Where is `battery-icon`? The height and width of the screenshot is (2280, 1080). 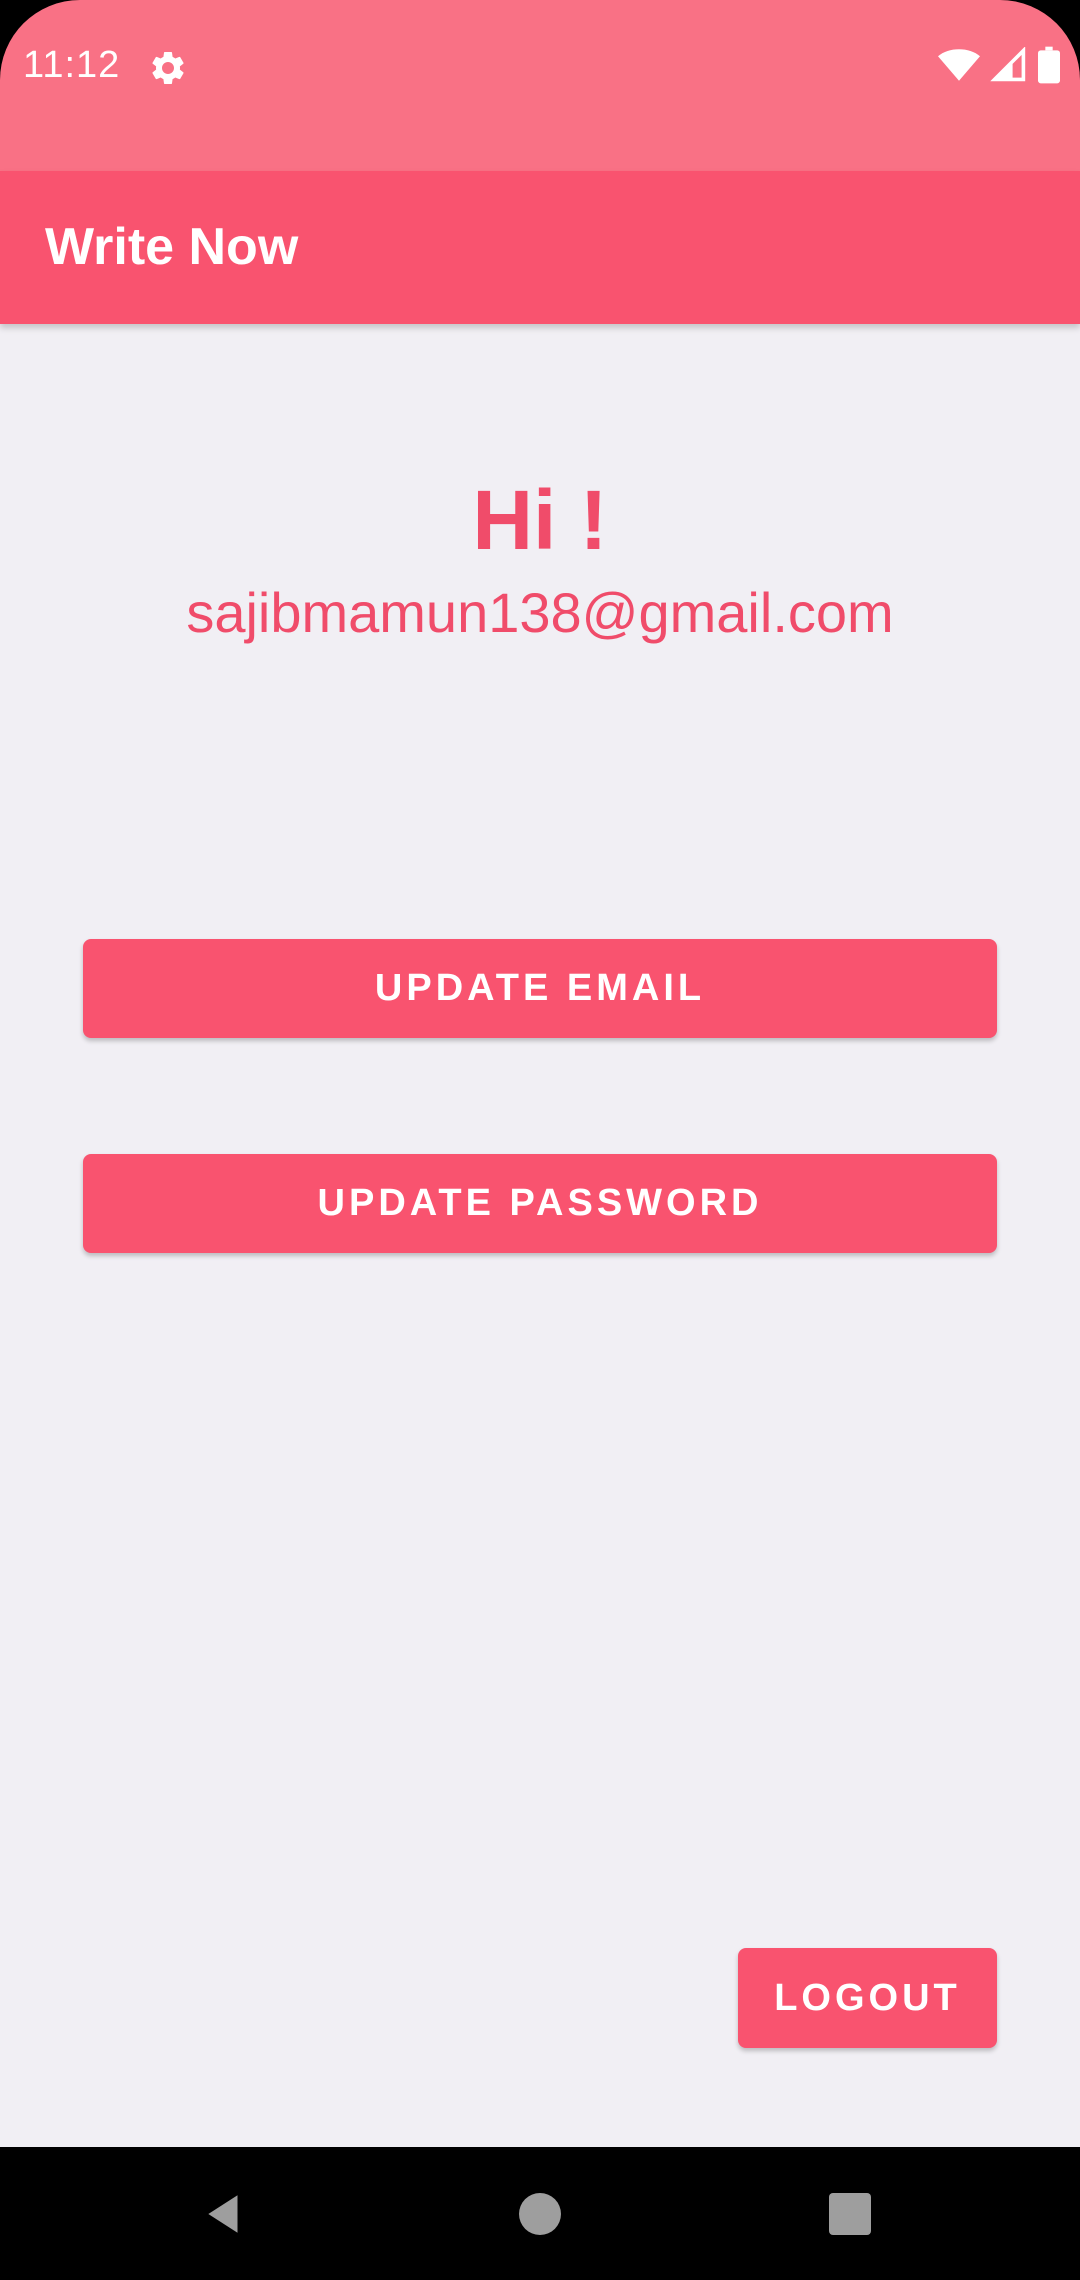 battery-icon is located at coordinates (1049, 67).